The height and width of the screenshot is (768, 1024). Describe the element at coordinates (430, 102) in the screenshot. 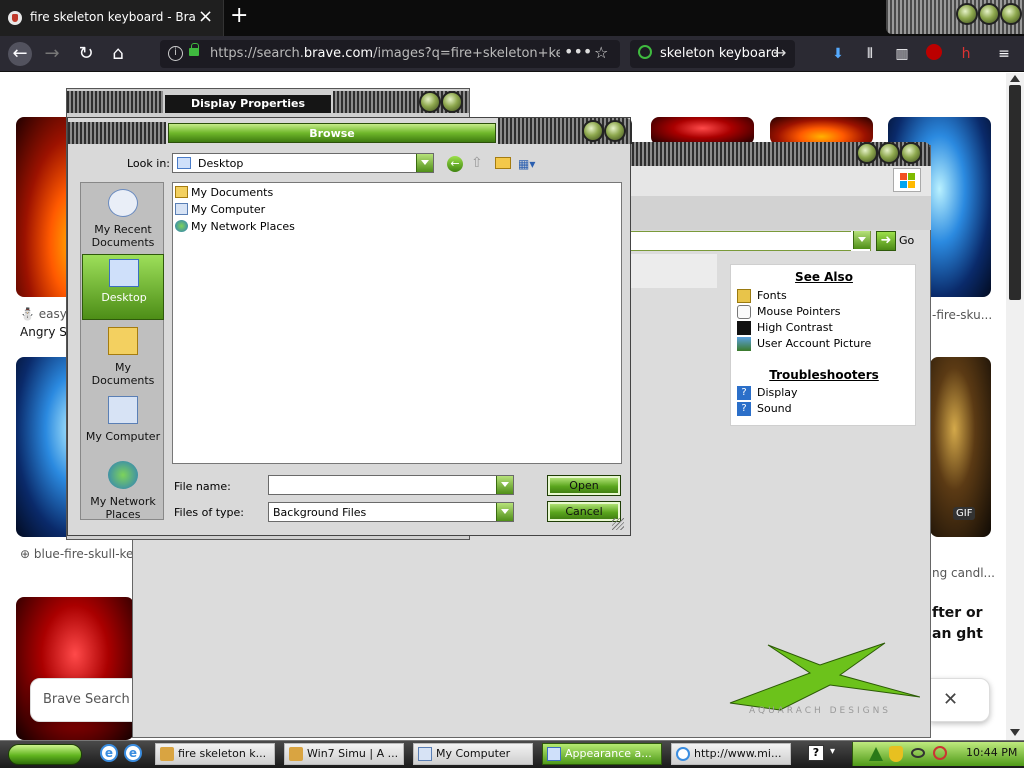

I see `display-help-orb-icon` at that location.